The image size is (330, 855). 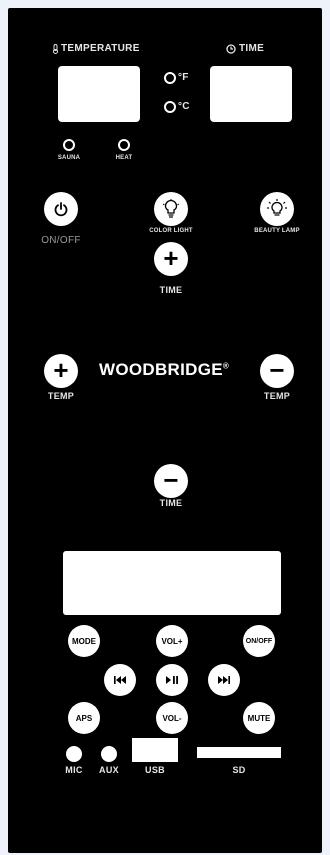 What do you see at coordinates (231, 49) in the screenshot?
I see `clock-icon` at bounding box center [231, 49].